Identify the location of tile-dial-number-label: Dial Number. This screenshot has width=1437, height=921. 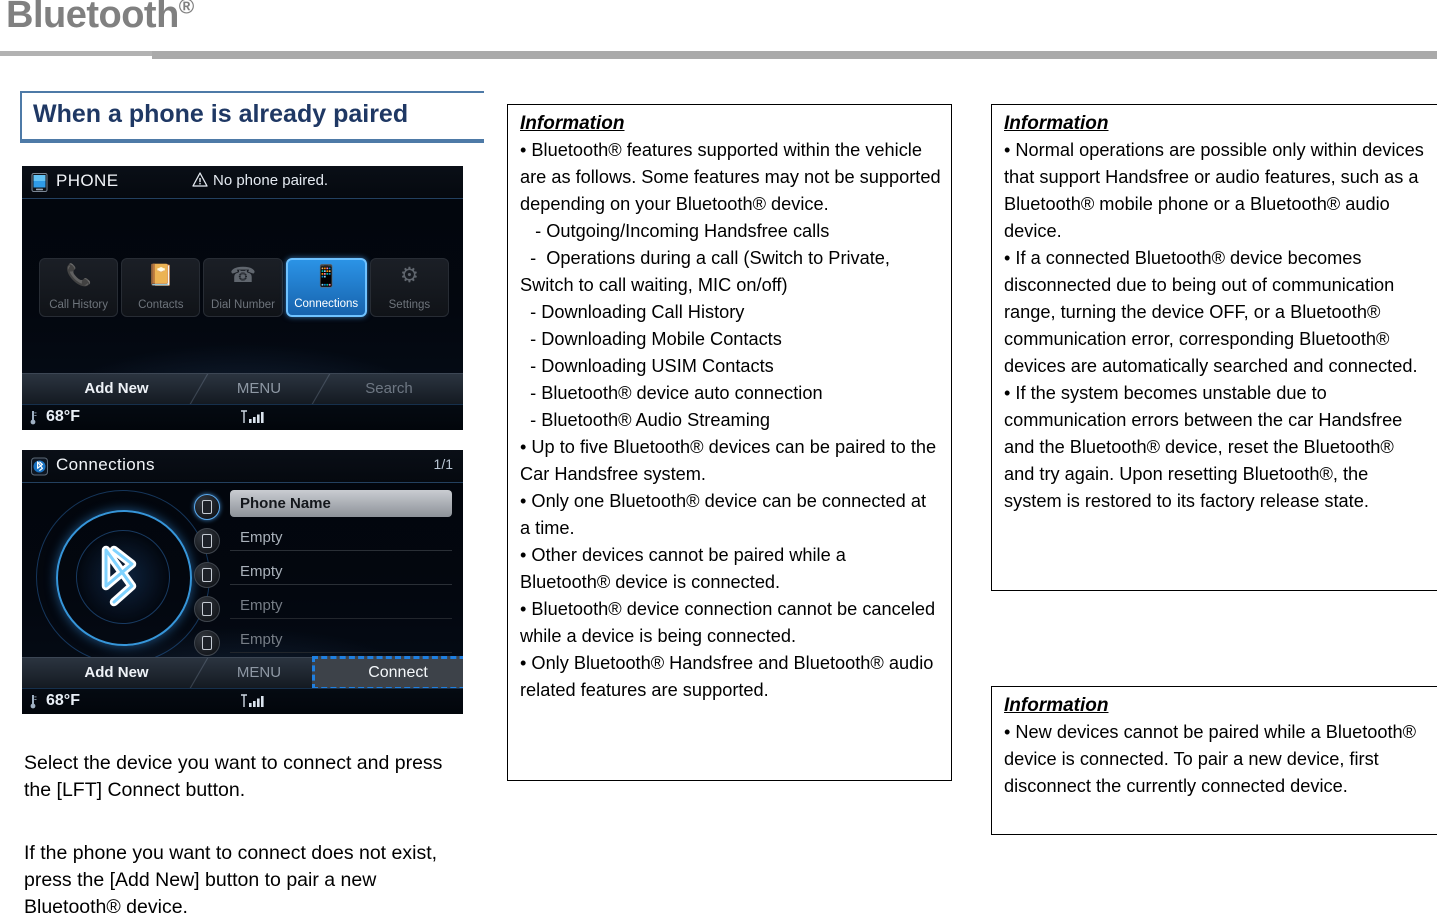
(243, 305).